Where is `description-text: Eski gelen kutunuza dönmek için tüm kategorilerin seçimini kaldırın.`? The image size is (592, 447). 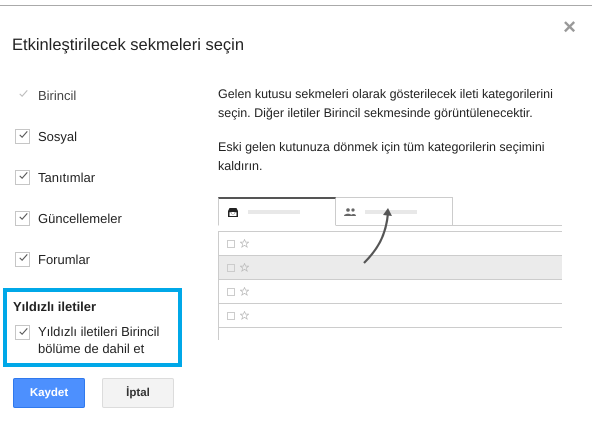 description-text: Eski gelen kutunuza dönmek için tüm kategorilerin seçimini kaldırın. is located at coordinates (382, 157).